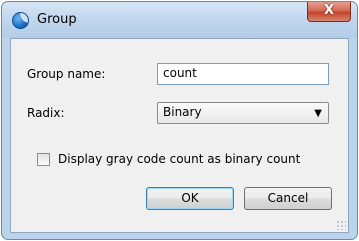 This screenshot has height=241, width=359. I want to click on group-name-input: count, so click(243, 74).